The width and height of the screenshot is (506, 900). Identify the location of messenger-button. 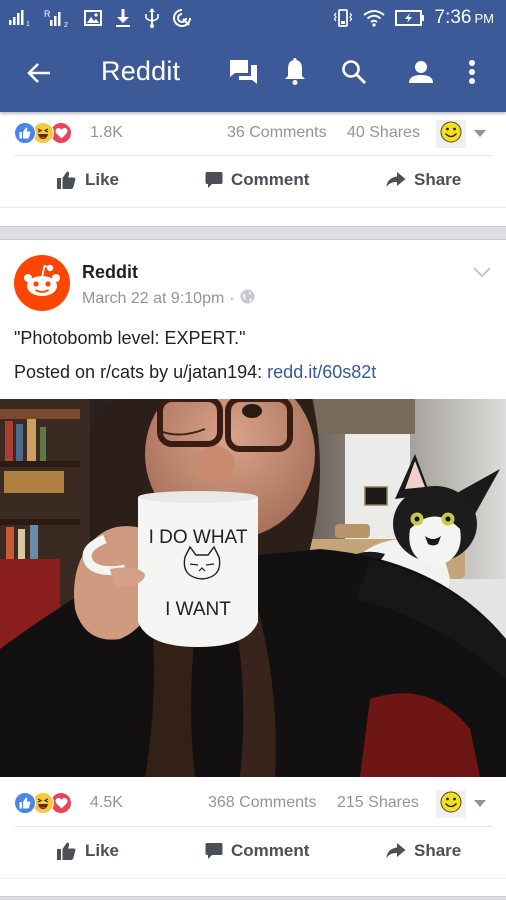
(244, 74).